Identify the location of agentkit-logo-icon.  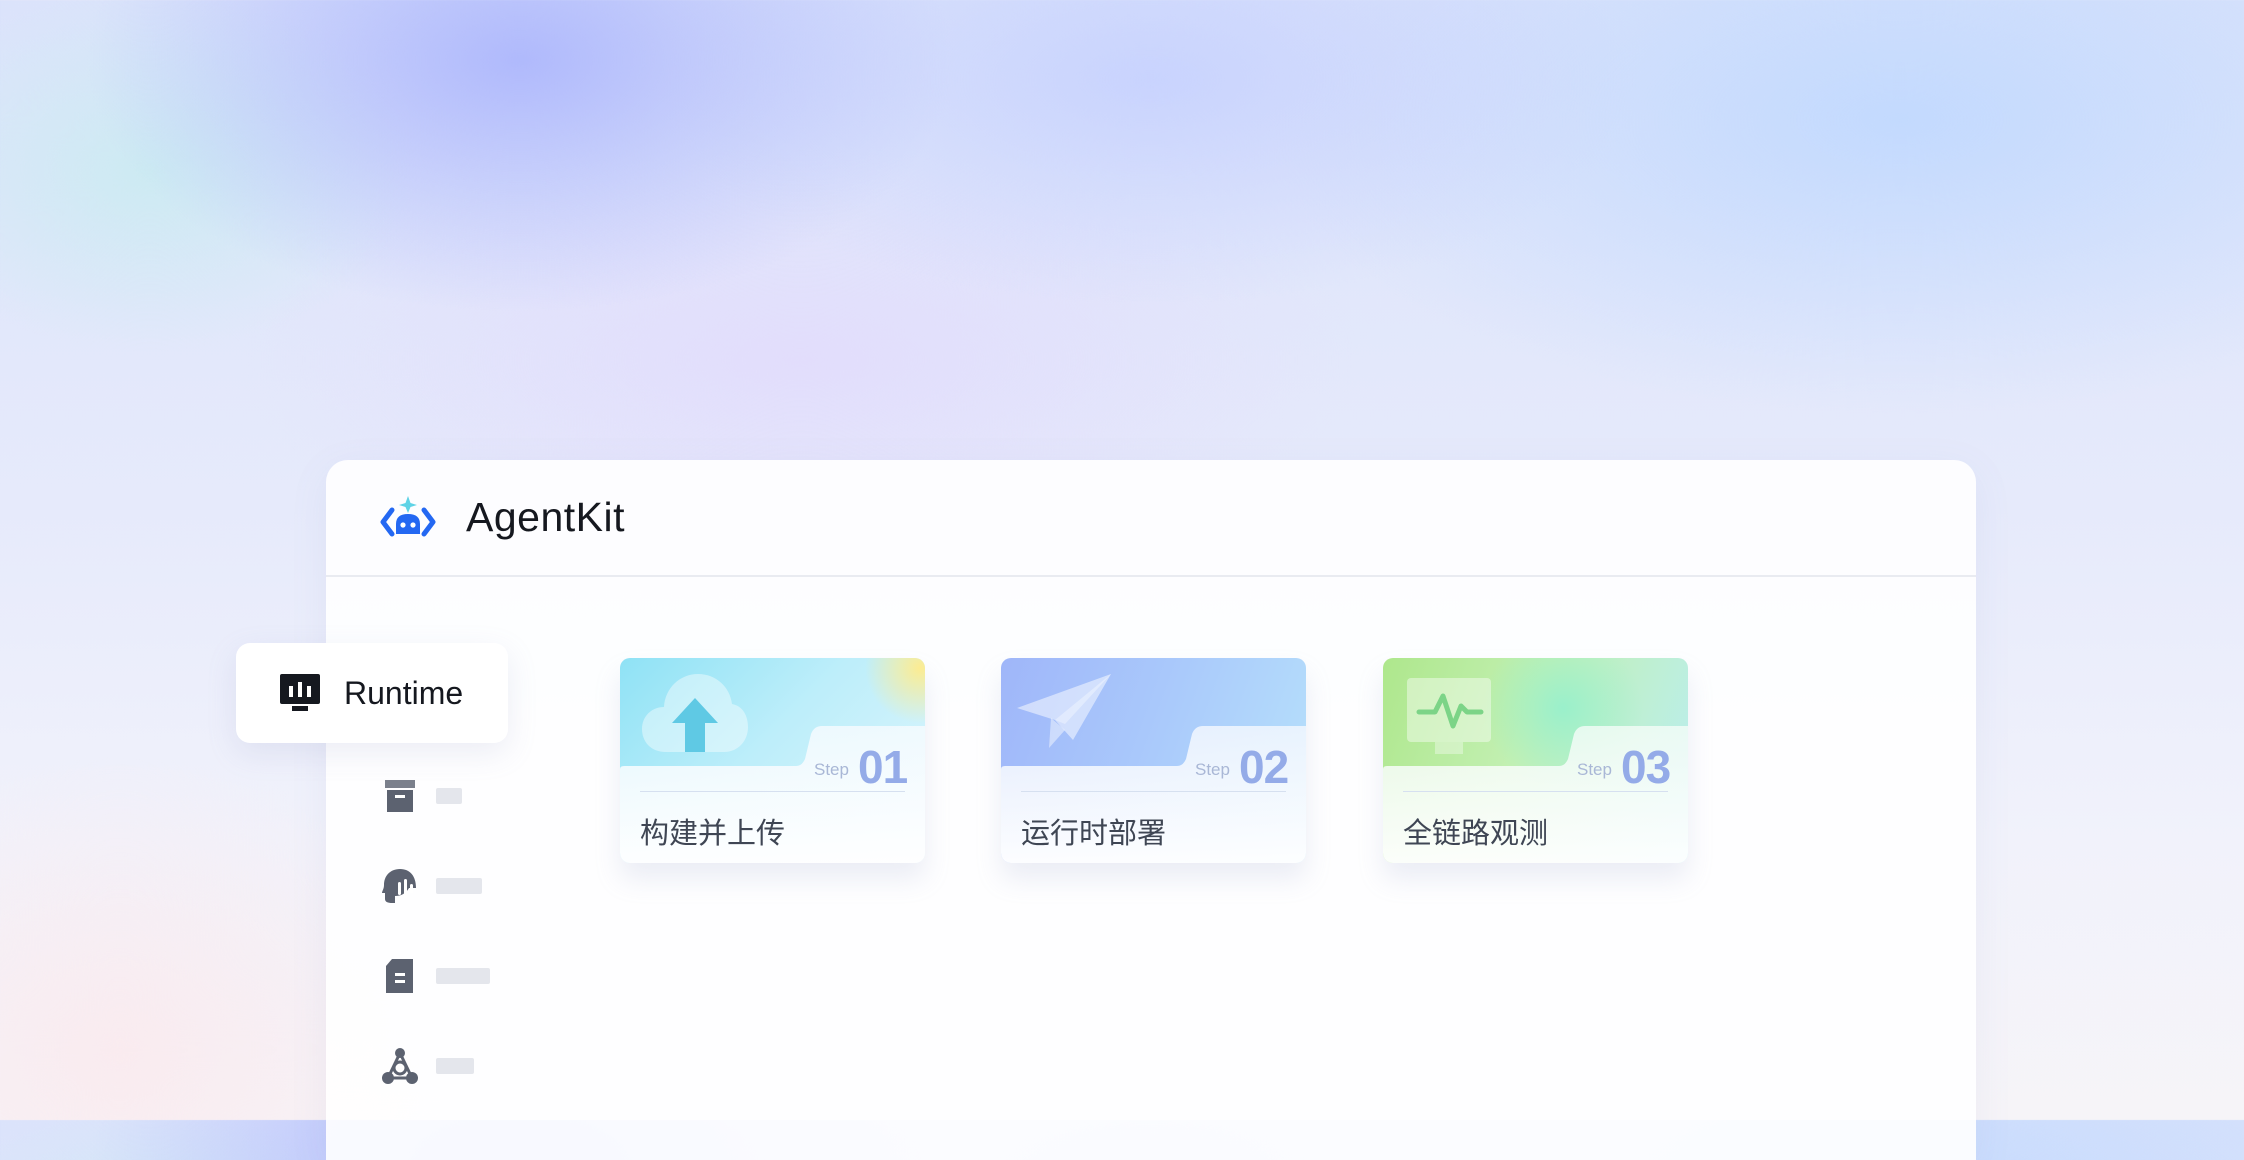
(408, 518).